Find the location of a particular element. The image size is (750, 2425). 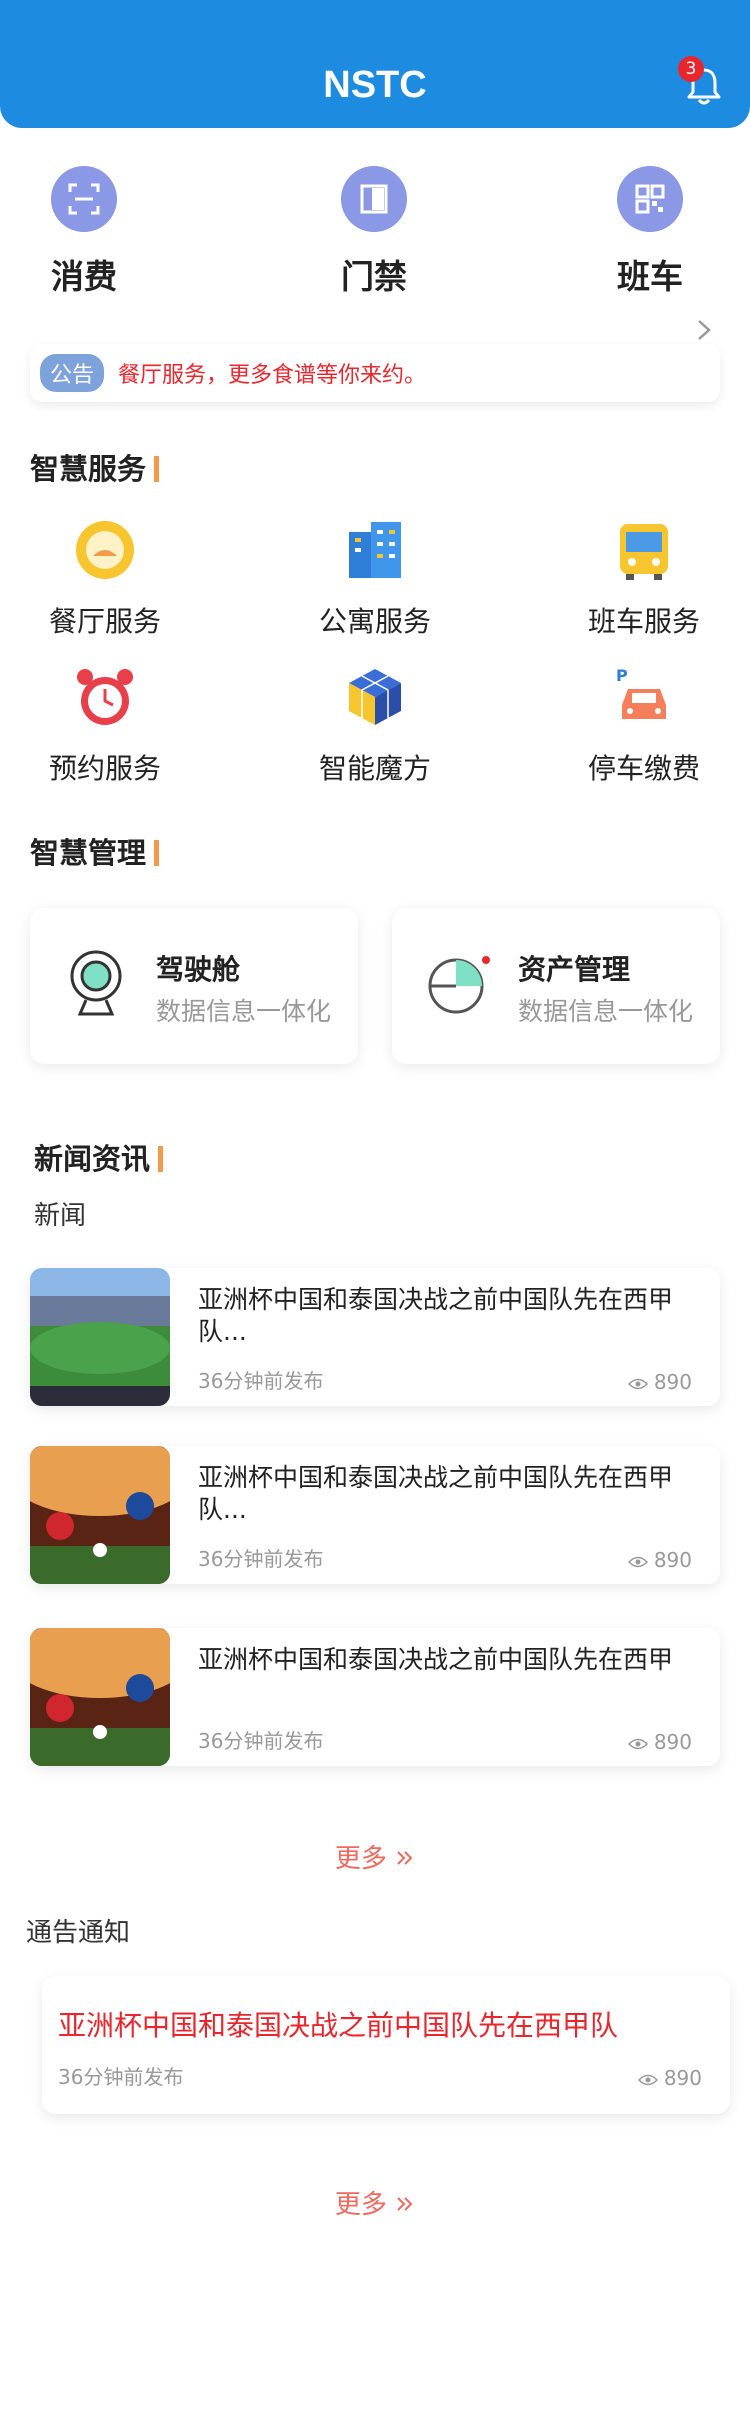

scan-icon is located at coordinates (84, 199).